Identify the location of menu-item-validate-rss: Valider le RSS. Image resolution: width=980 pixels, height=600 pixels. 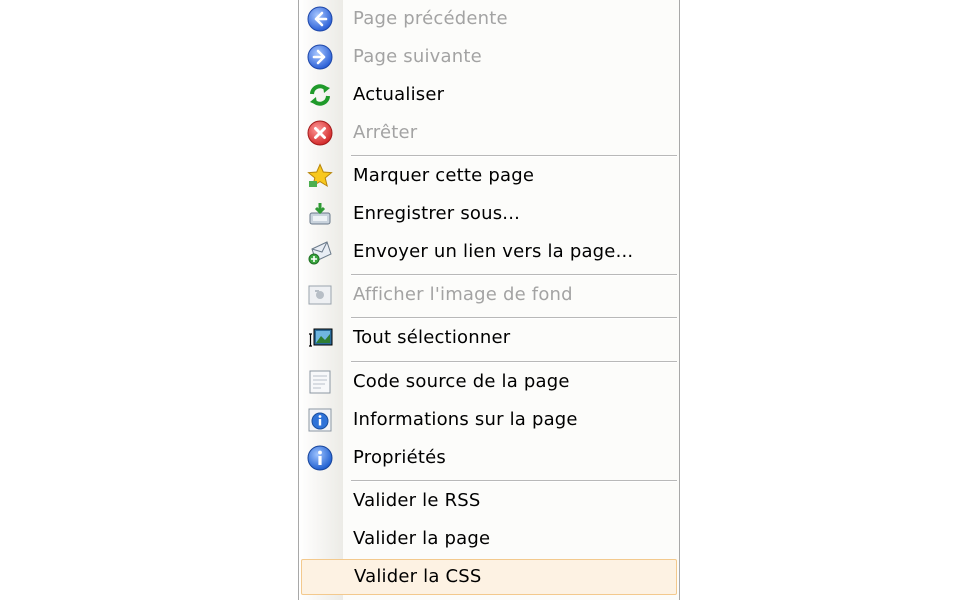
(489, 501).